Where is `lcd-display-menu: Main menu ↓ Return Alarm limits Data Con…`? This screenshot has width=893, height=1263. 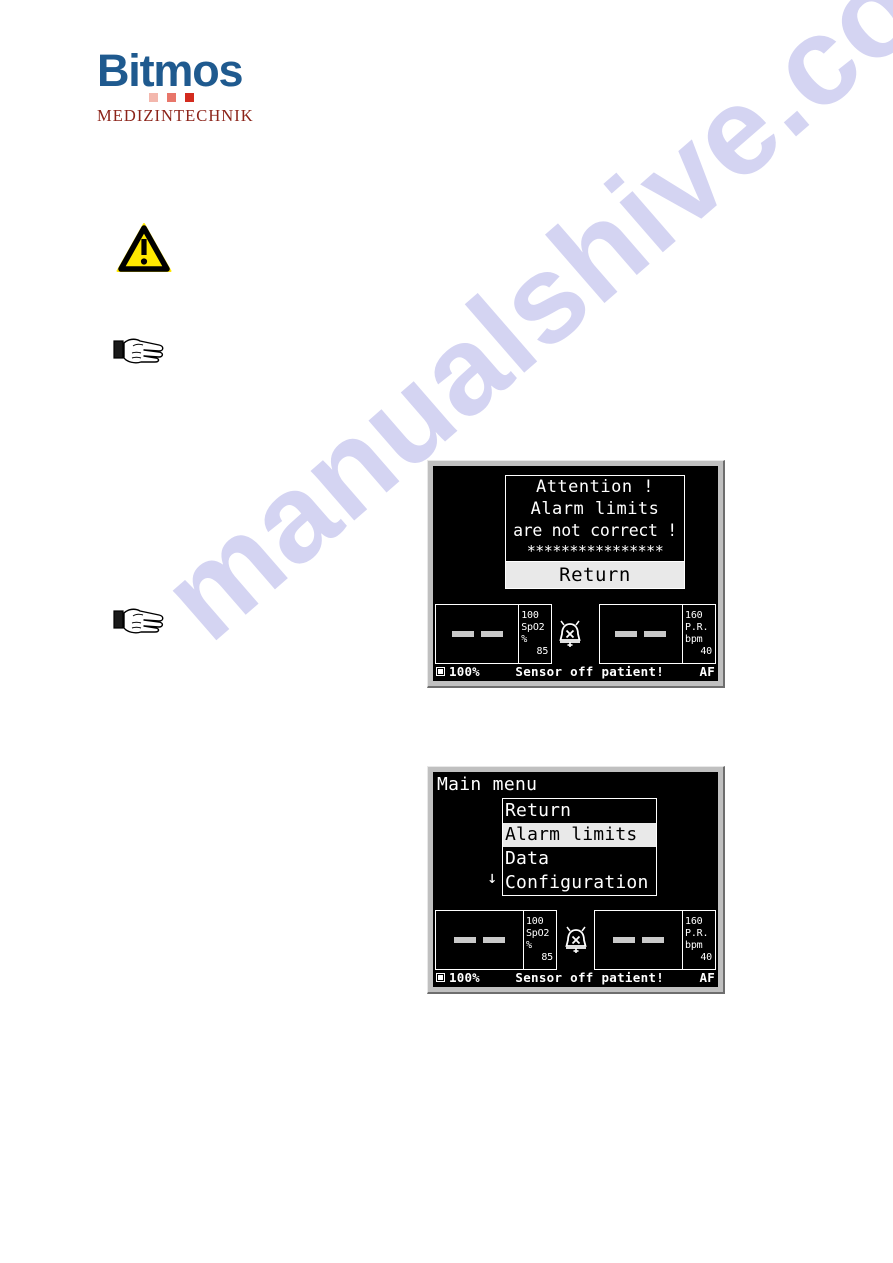 lcd-display-menu: Main menu ↓ Return Alarm limits Data Con… is located at coordinates (575, 879).